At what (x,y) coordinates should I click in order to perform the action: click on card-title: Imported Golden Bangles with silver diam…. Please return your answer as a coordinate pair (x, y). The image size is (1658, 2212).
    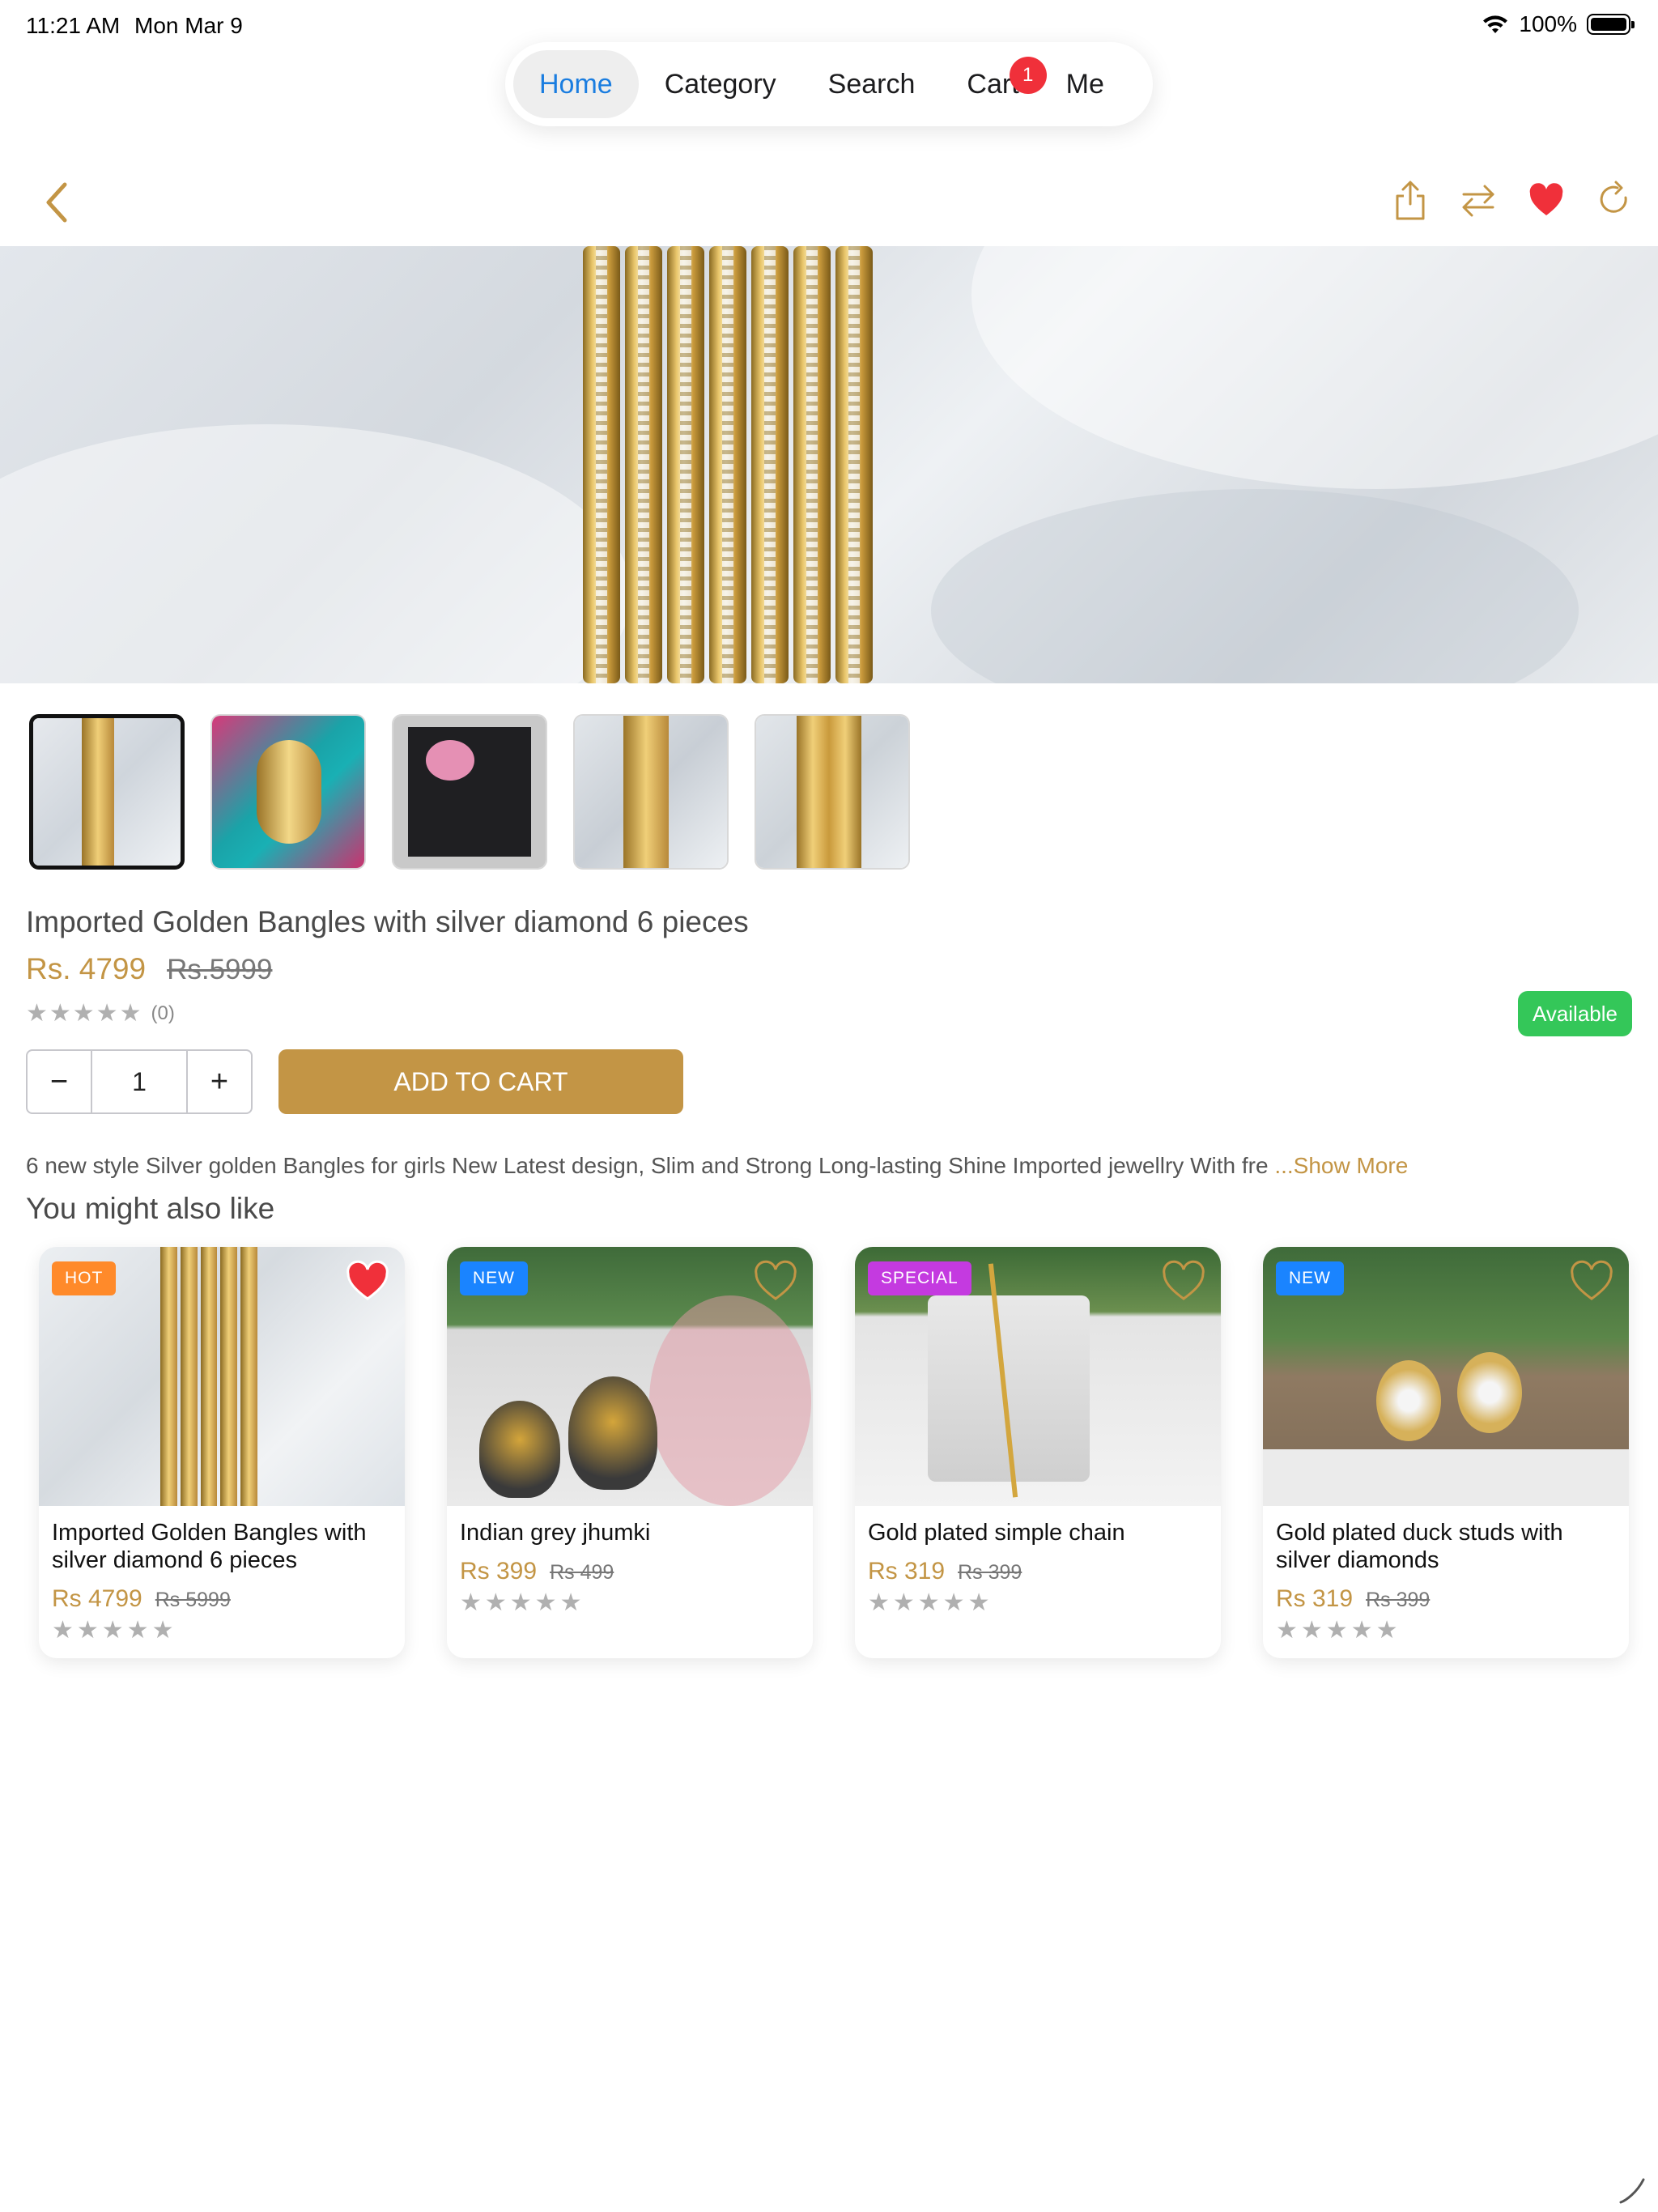
    Looking at the image, I should click on (209, 1547).